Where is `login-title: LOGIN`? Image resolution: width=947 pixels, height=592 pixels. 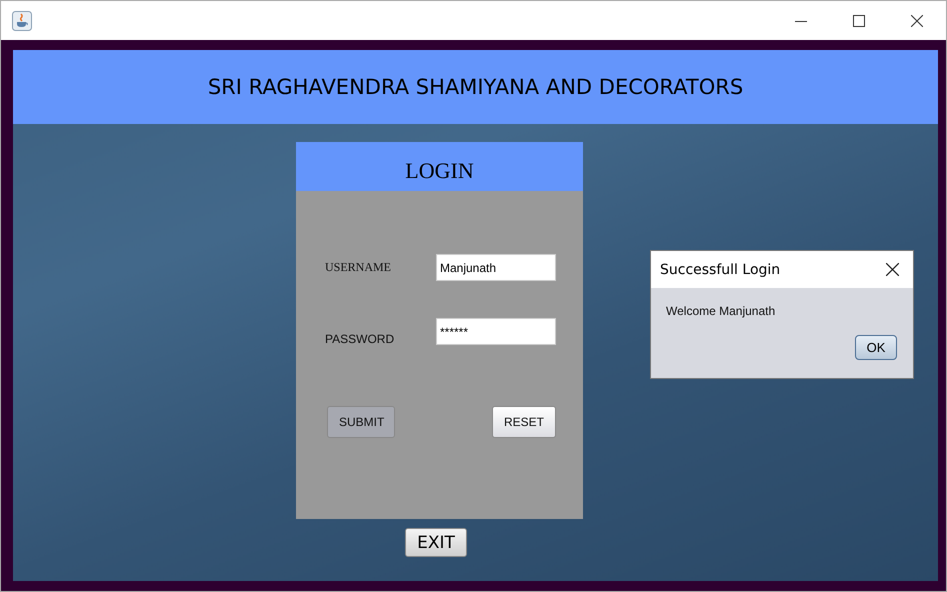
login-title: LOGIN is located at coordinates (439, 170).